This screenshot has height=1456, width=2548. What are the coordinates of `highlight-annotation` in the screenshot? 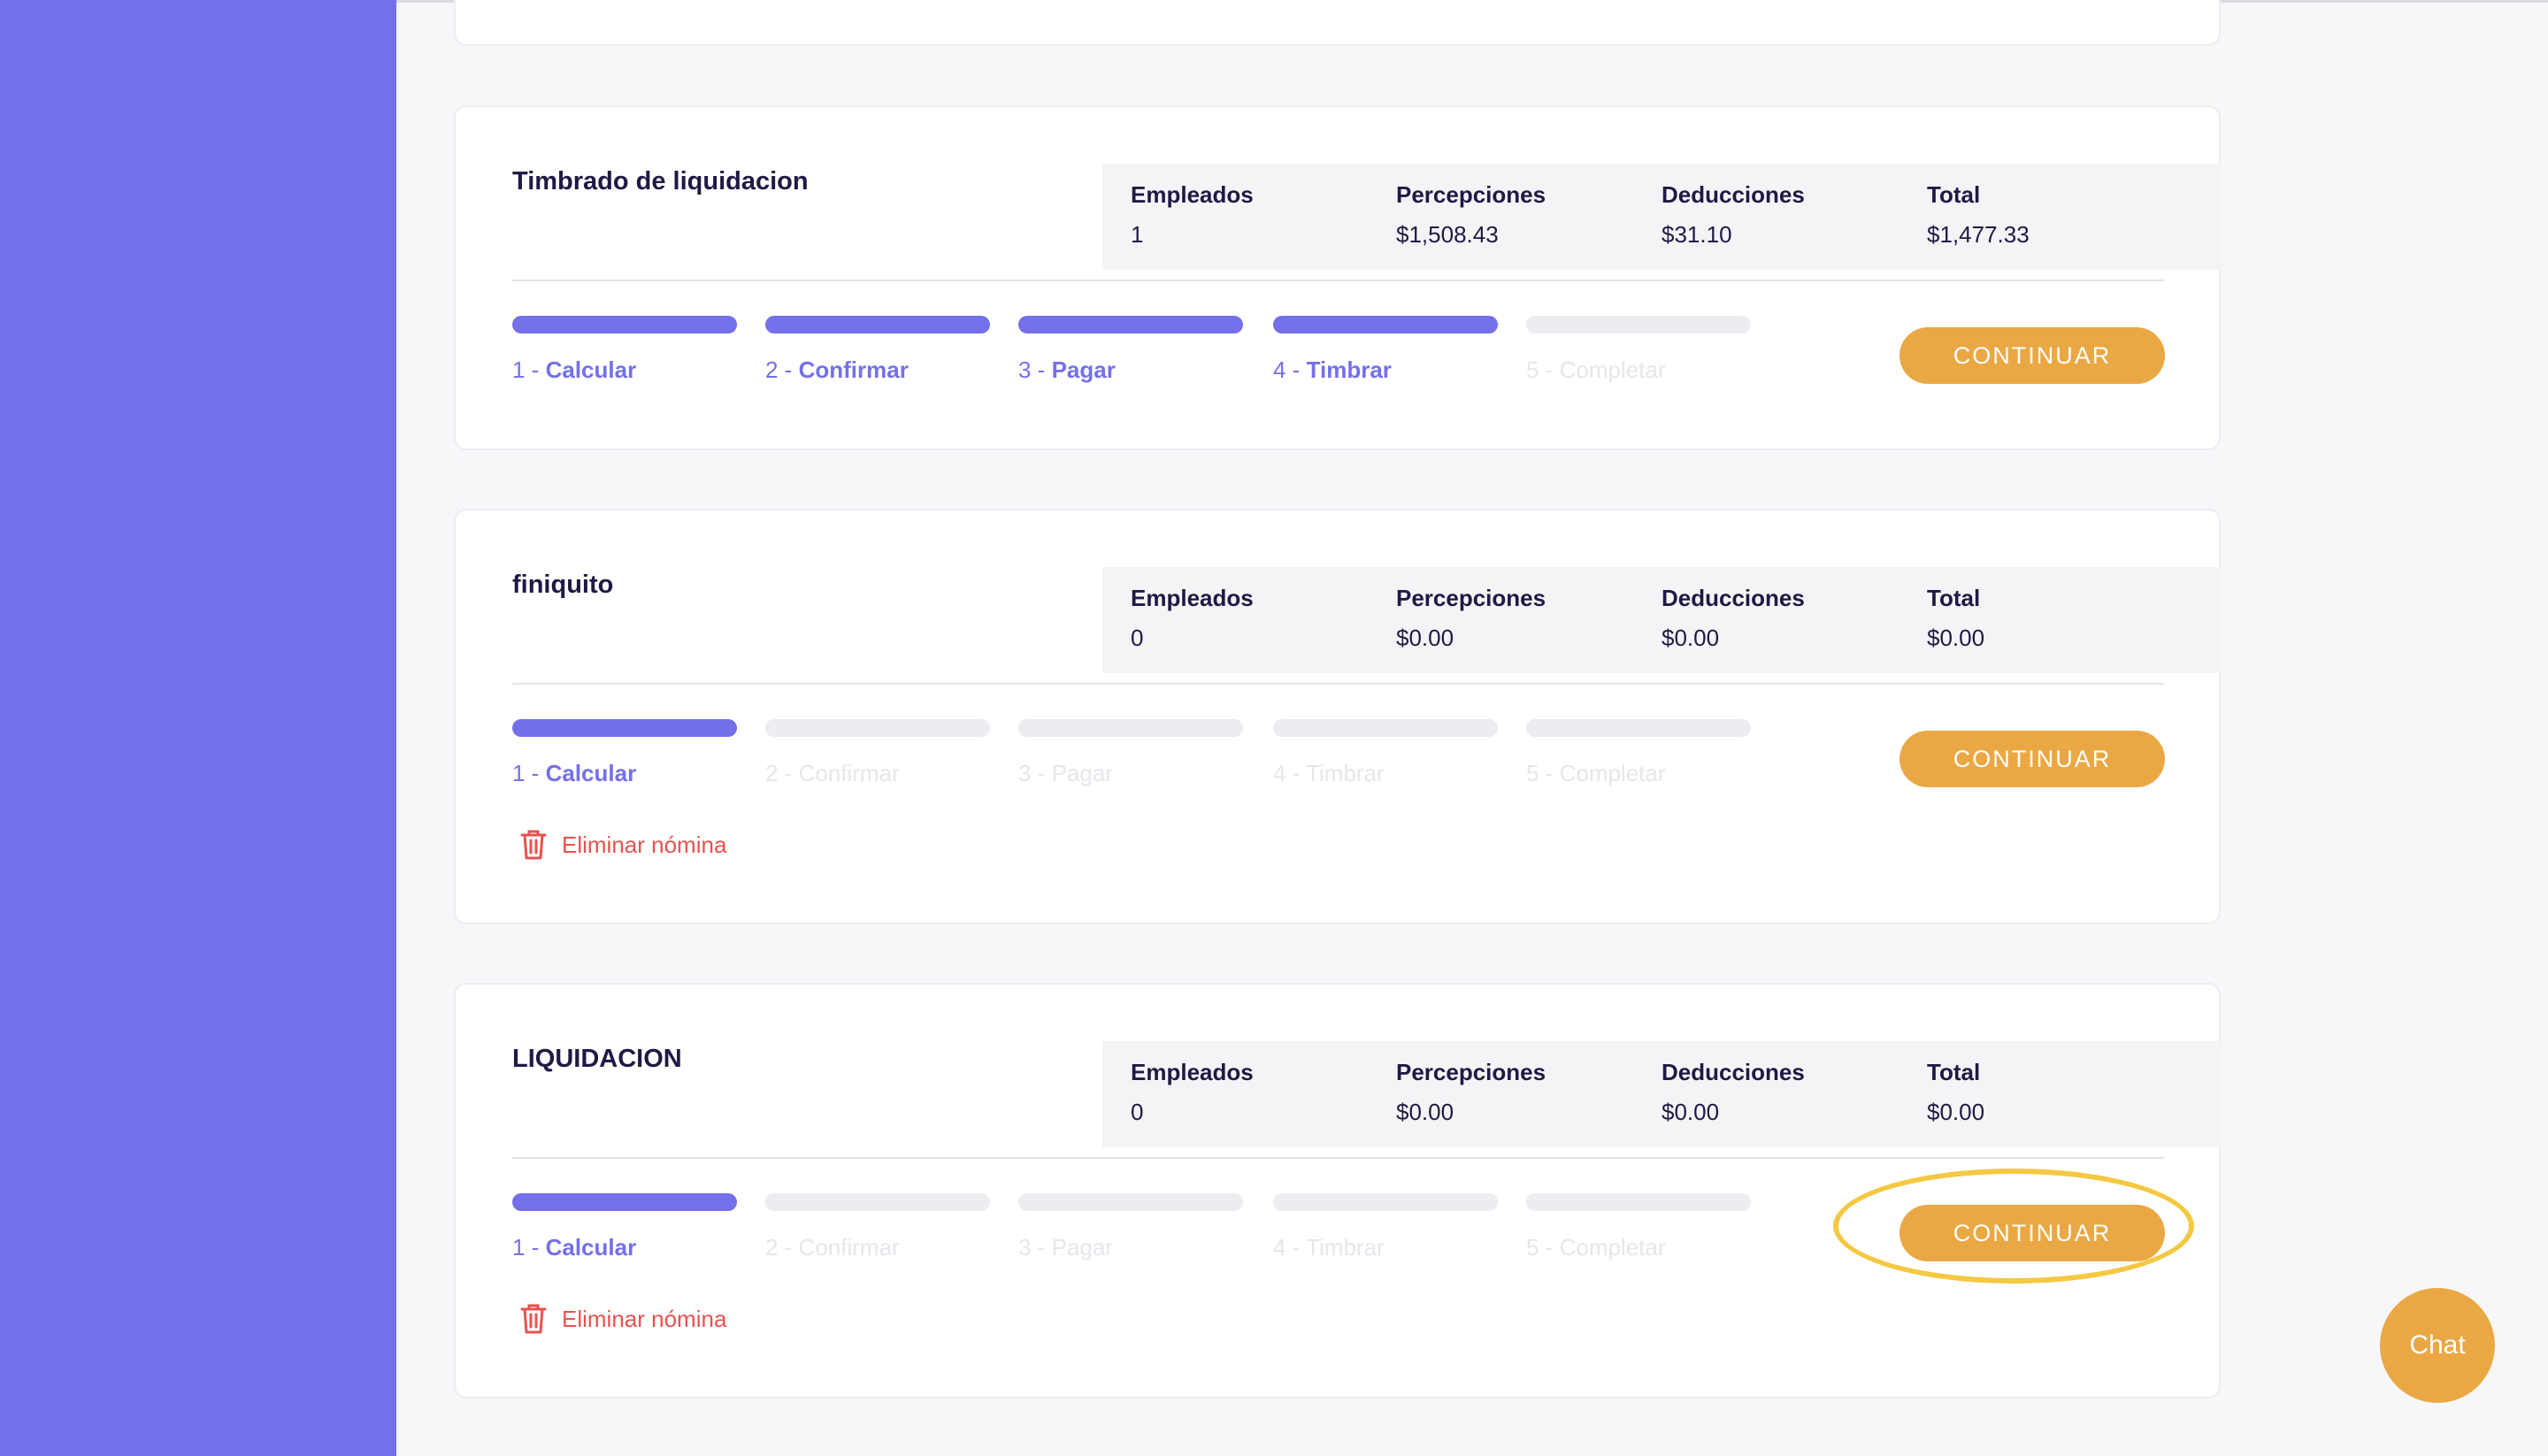 It's located at (2014, 1226).